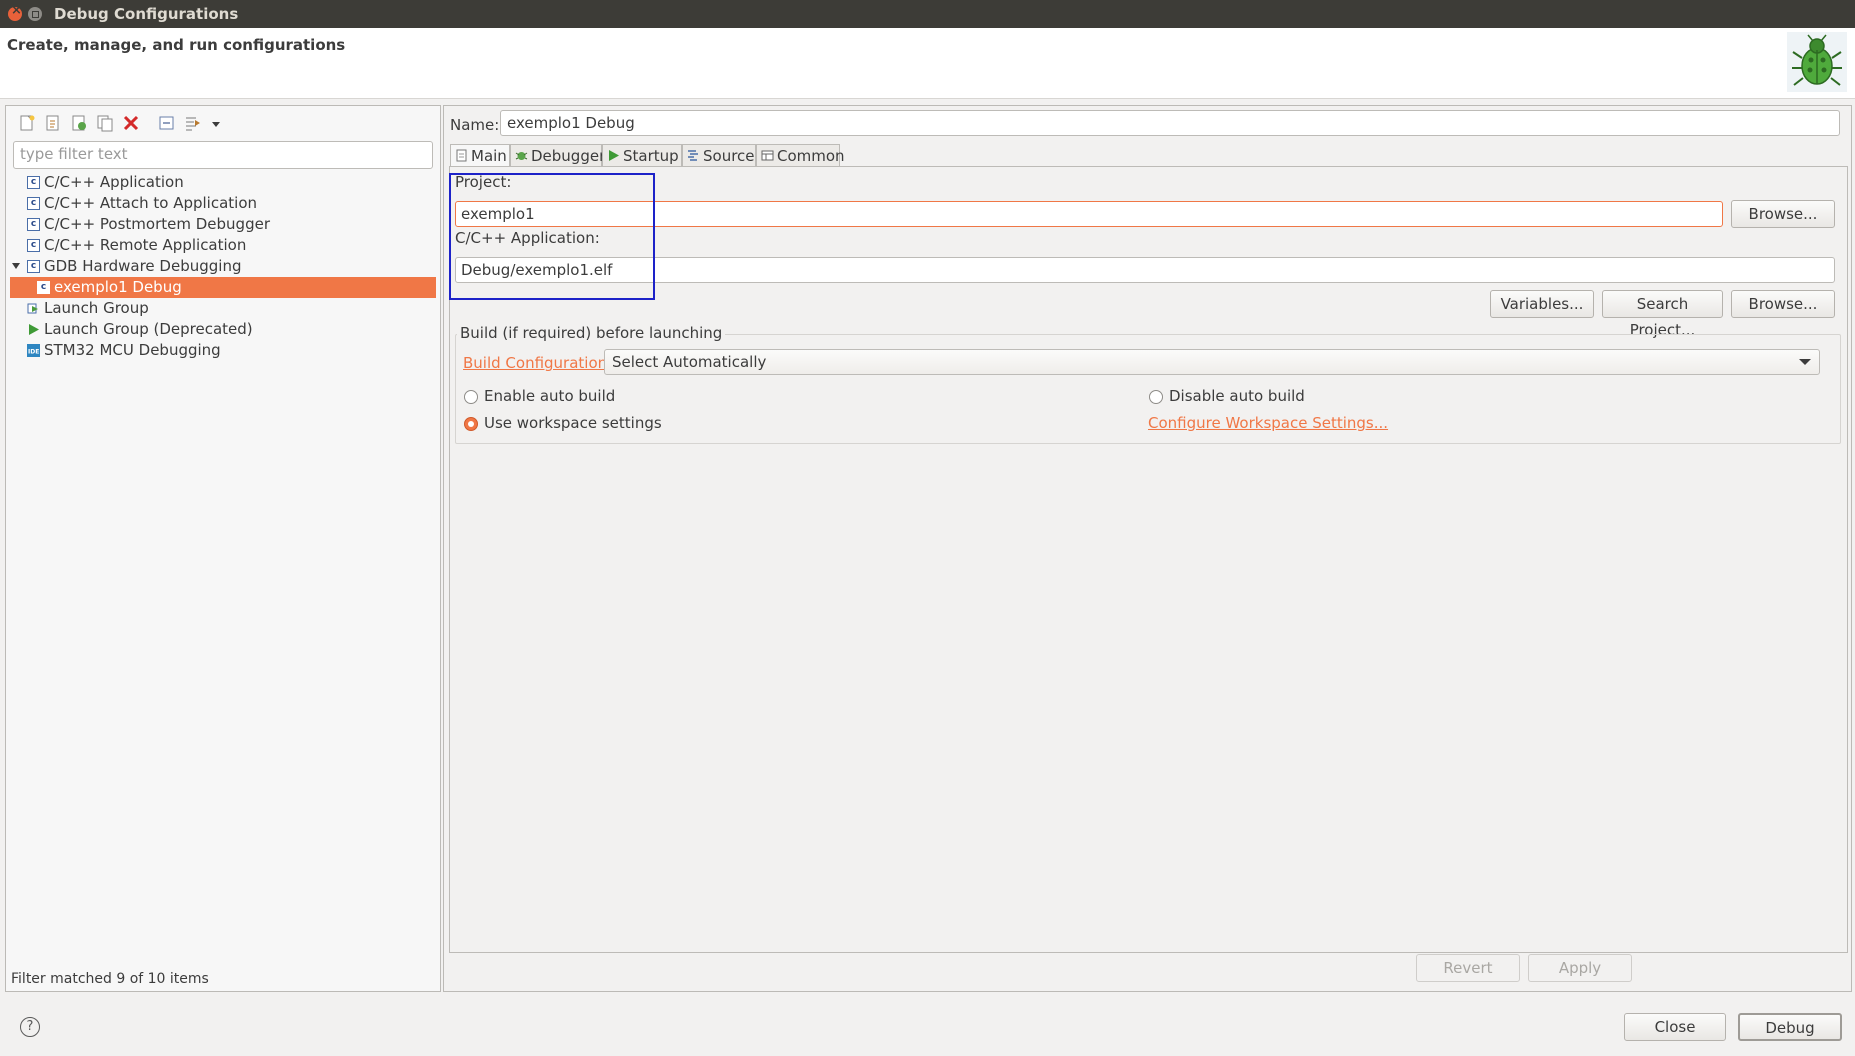 This screenshot has width=1855, height=1056. What do you see at coordinates (689, 362) in the screenshot?
I see `build-configuration-value: Select Automatically` at bounding box center [689, 362].